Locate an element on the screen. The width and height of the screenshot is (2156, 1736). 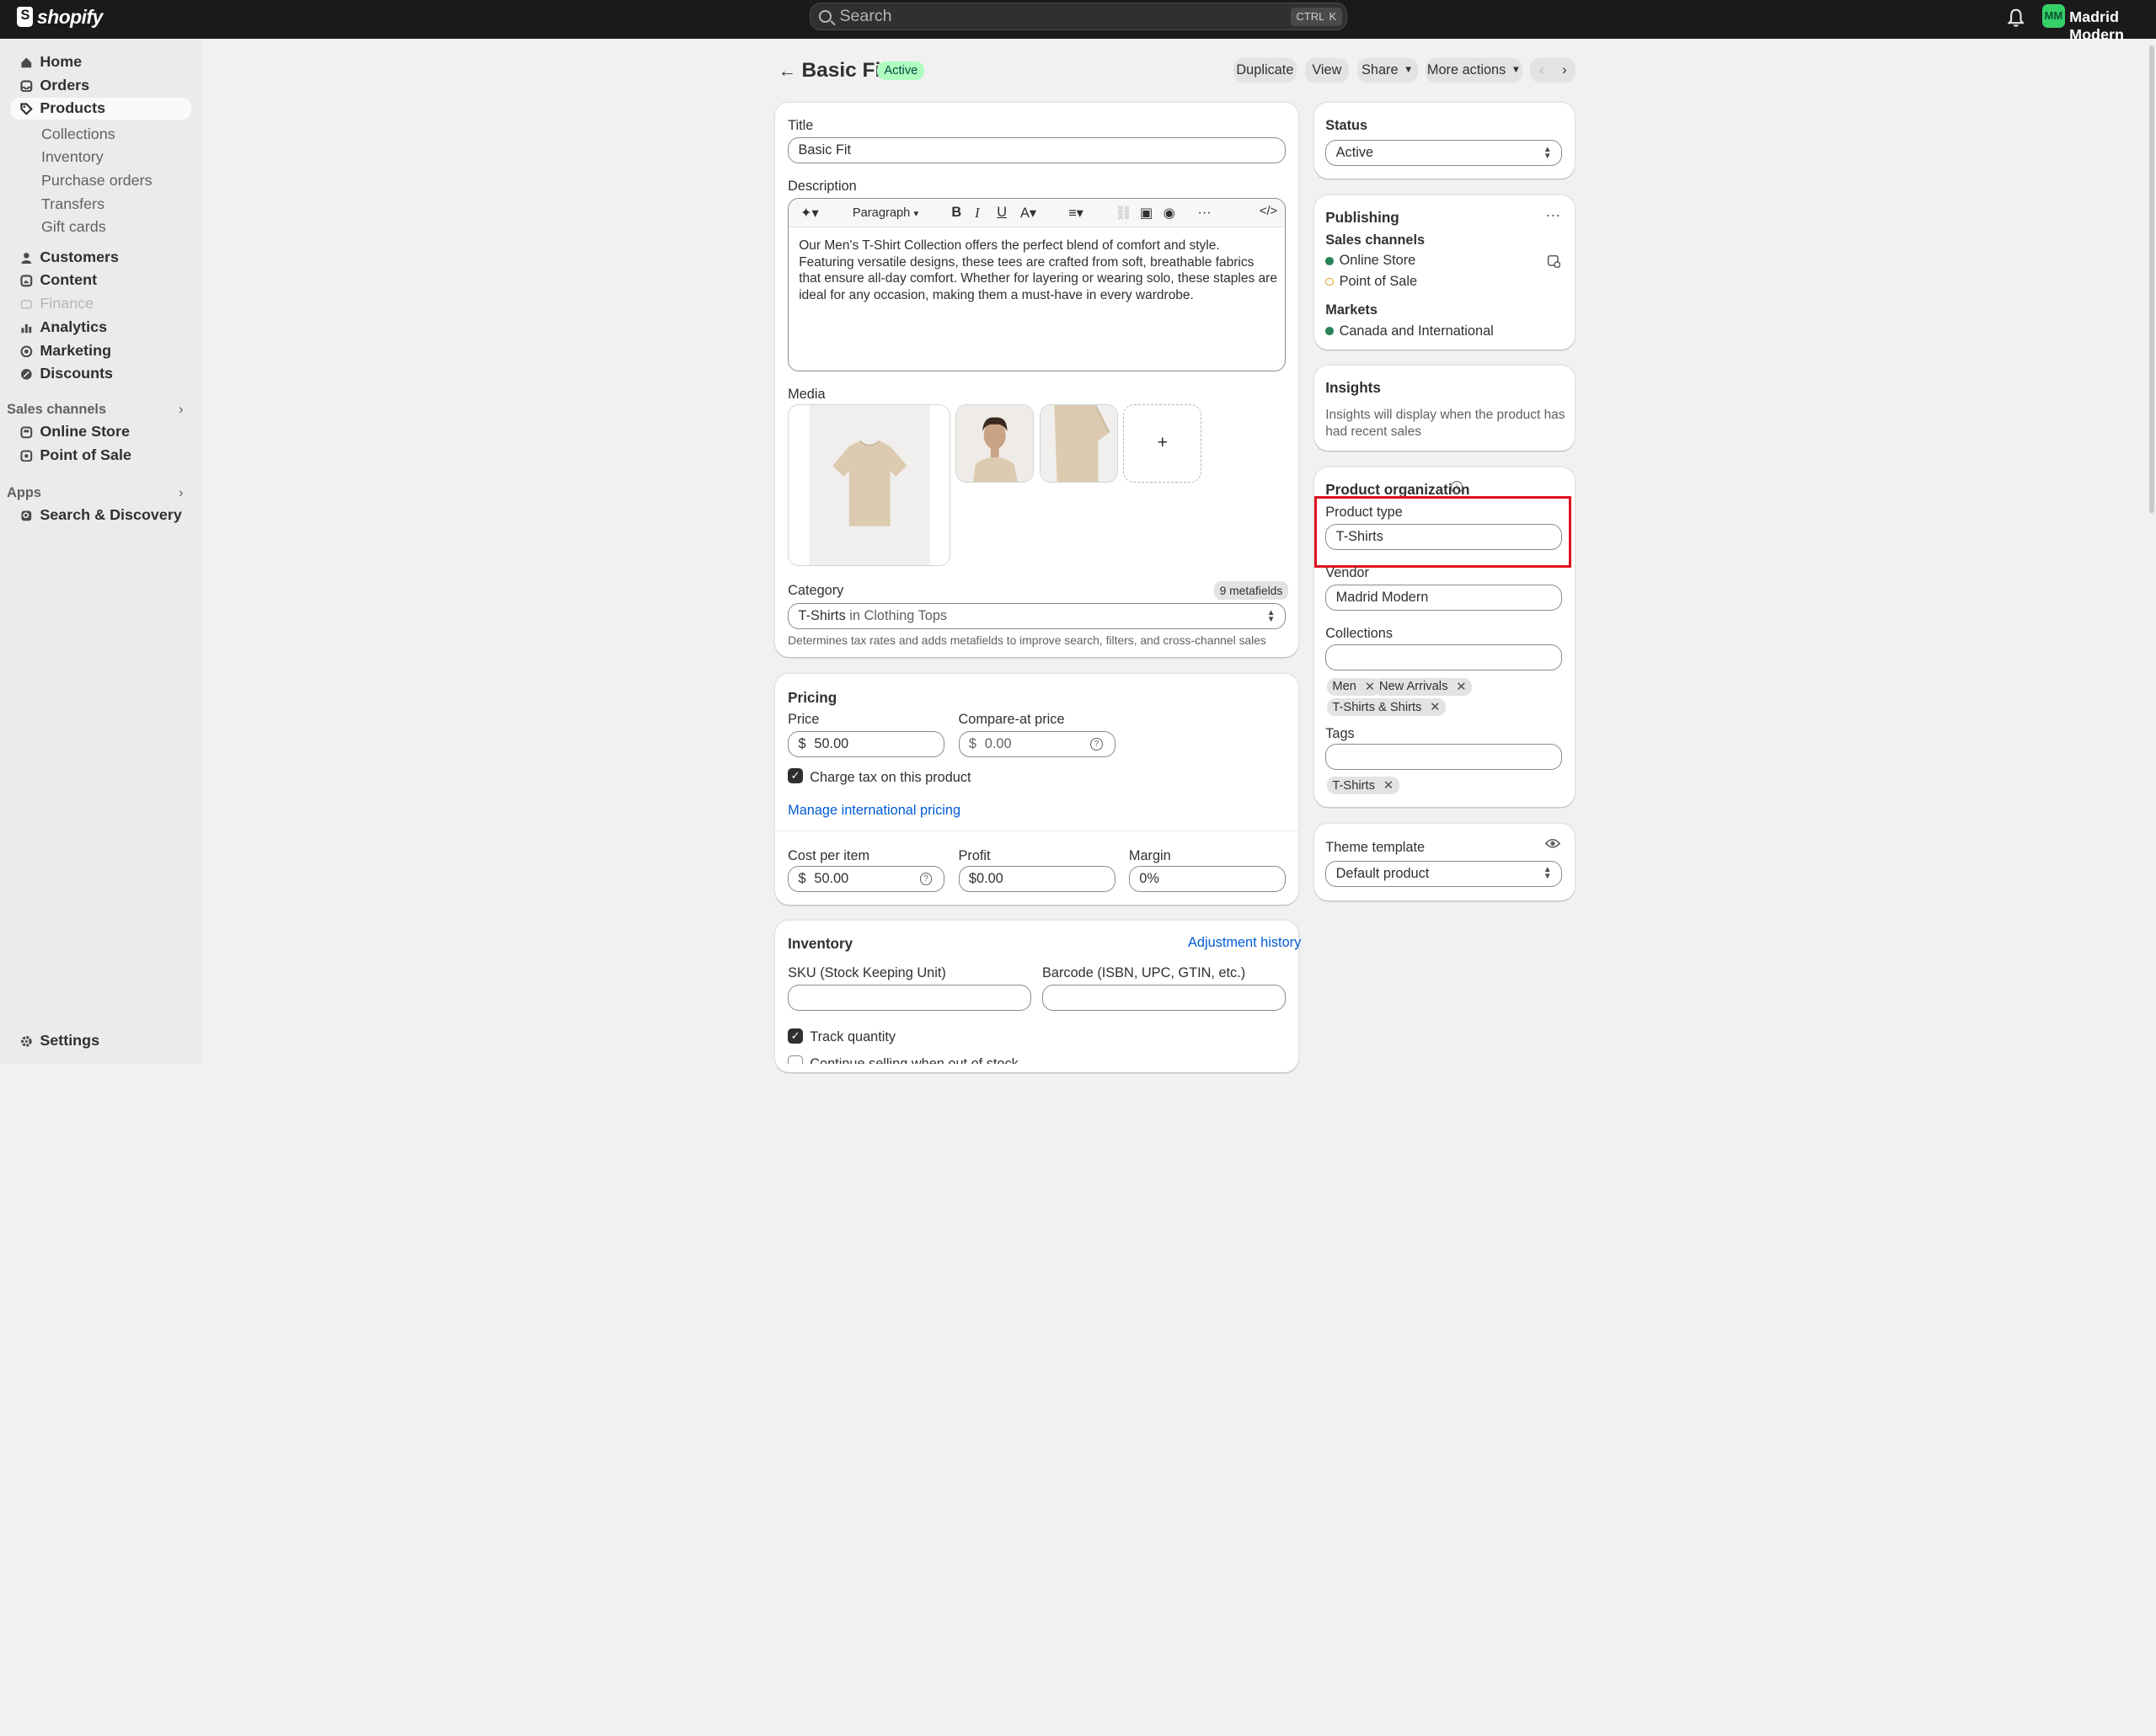
adjustment-history-link: Adjustment history is located at coordinates (1244, 943).